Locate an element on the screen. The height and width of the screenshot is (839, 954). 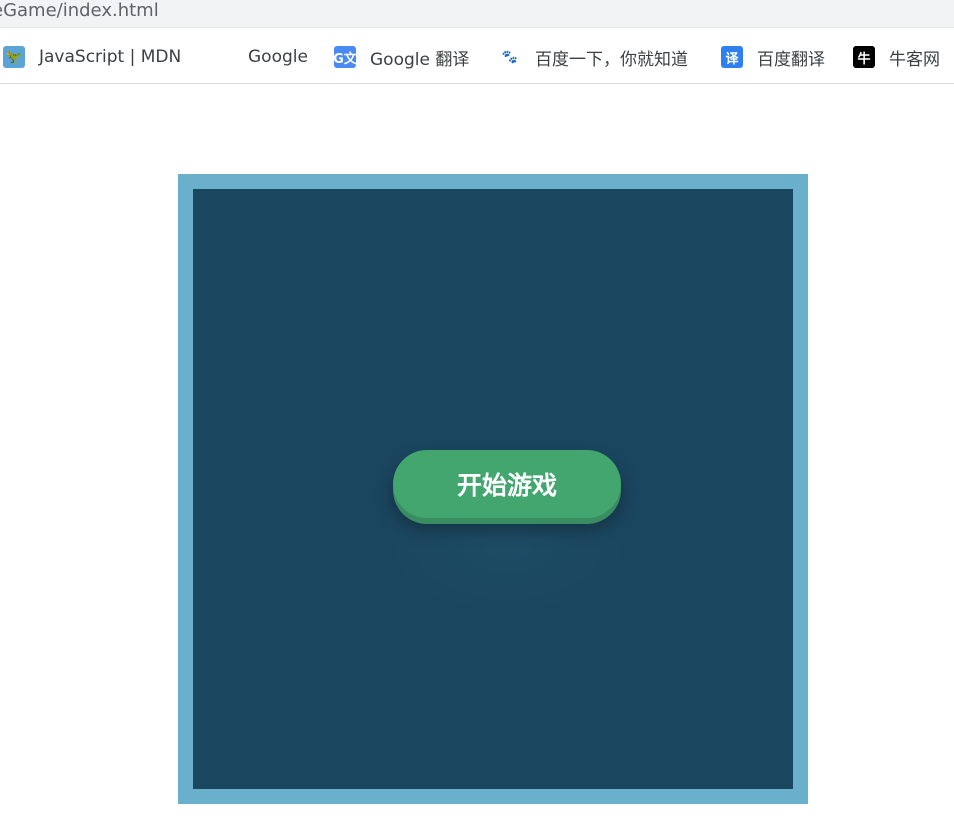
bookmark-google-translate: G文 Google 翻译 is located at coordinates (401, 57).